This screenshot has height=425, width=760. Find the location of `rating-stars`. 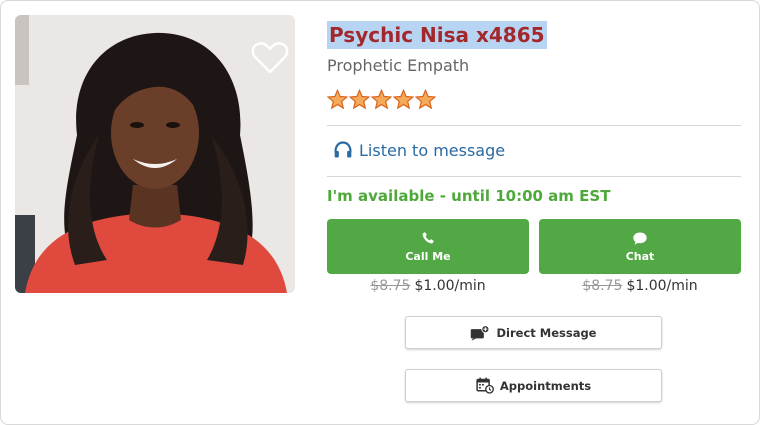

rating-stars is located at coordinates (381, 99).